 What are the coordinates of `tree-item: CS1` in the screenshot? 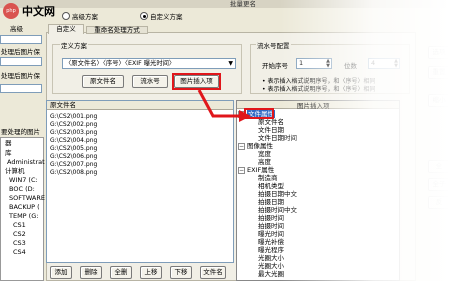 It's located at (19, 225).